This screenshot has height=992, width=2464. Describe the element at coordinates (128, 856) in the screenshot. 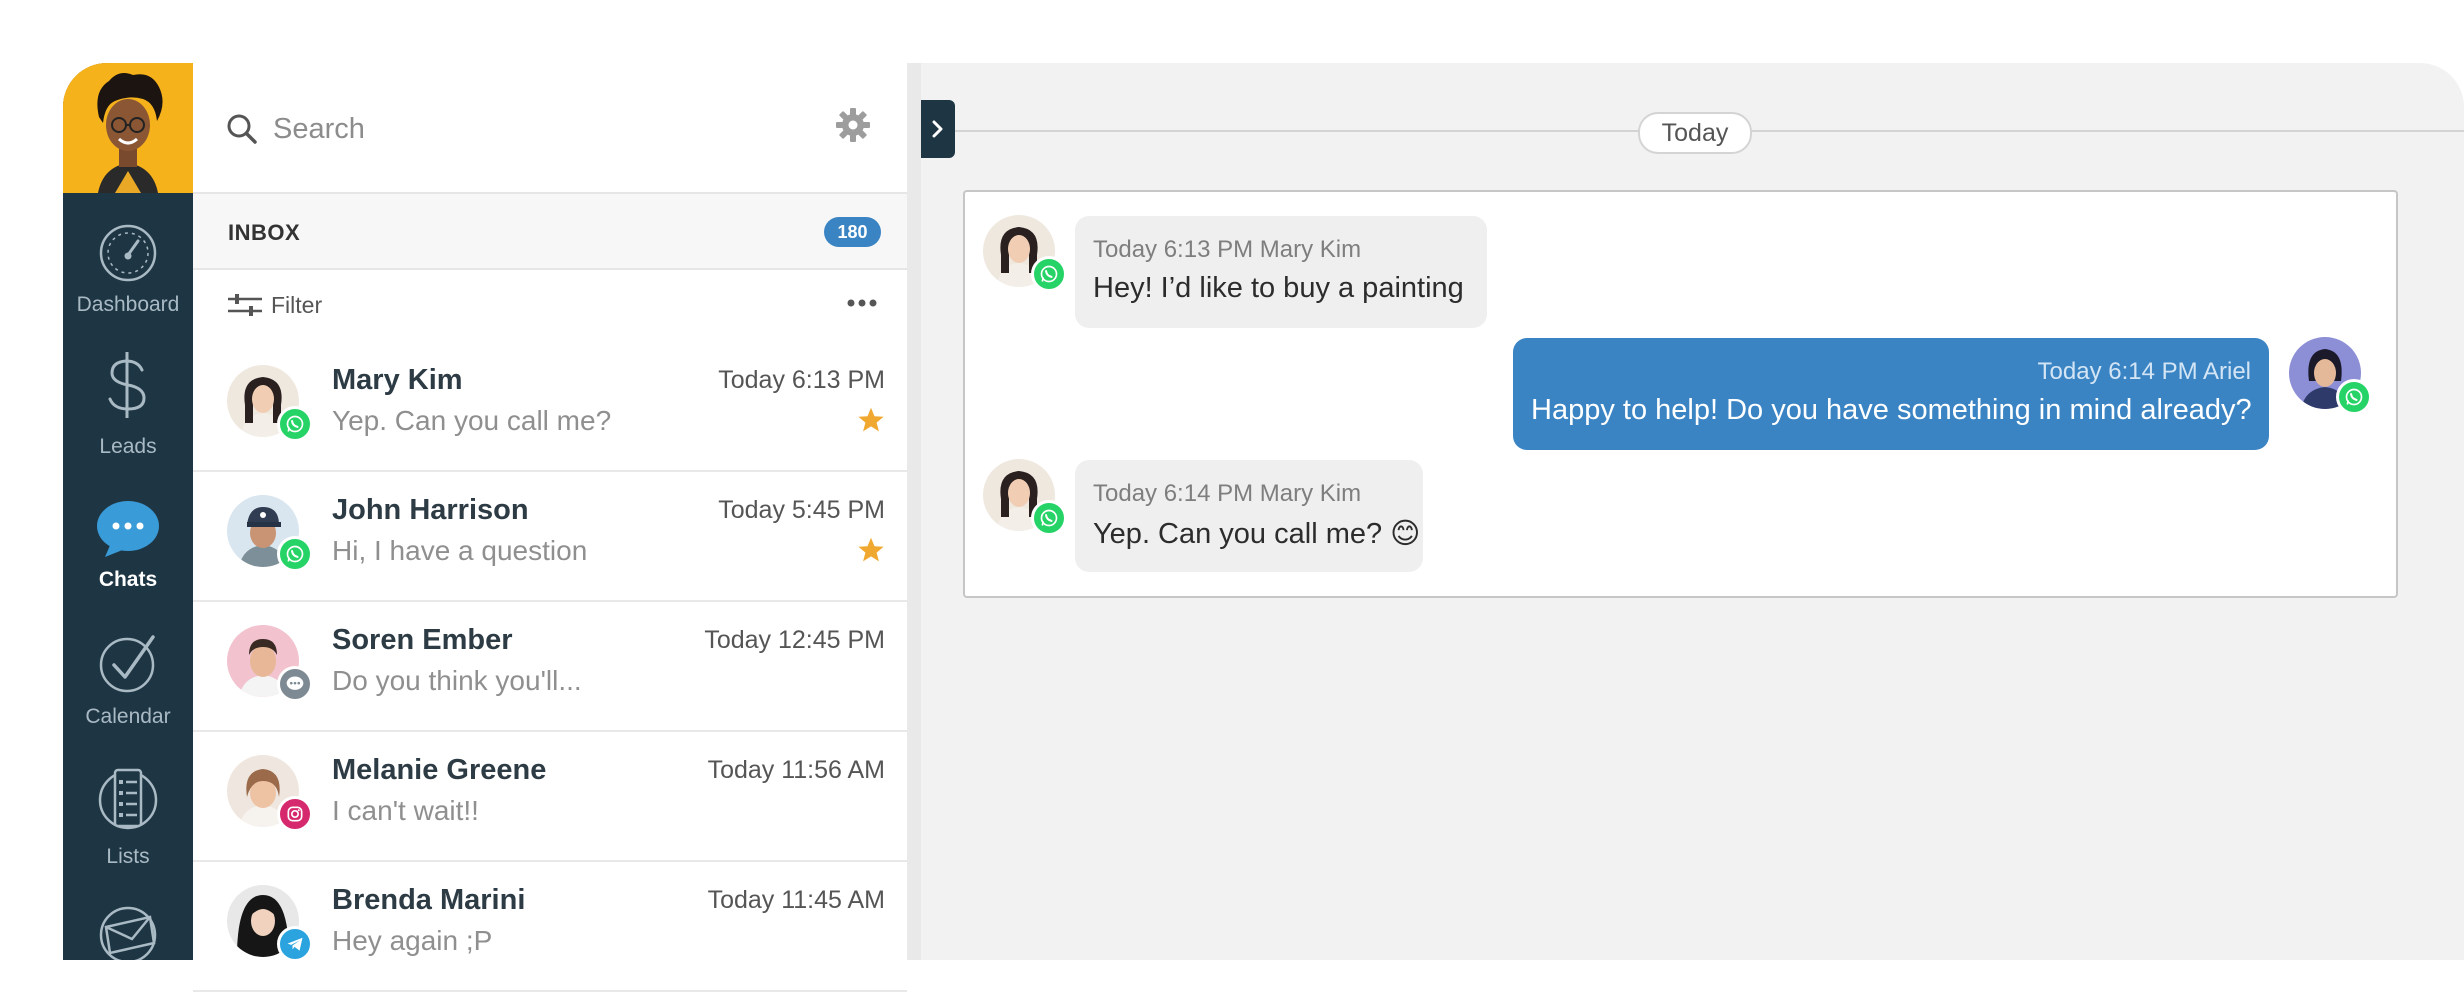

I see `nav-lists-label: Lists` at that location.